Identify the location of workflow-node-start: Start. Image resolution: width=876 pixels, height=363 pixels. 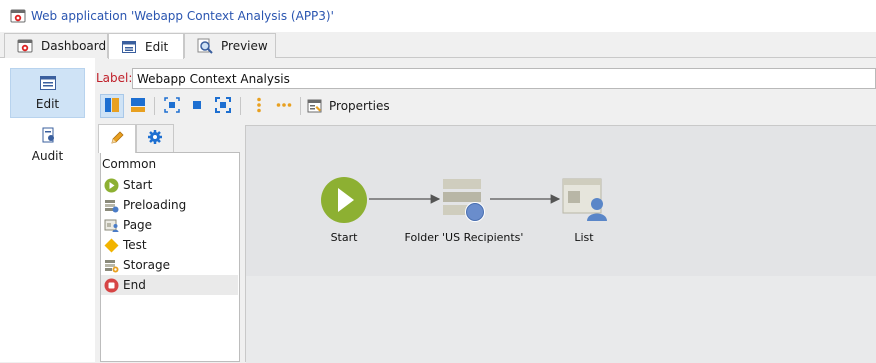
(344, 210).